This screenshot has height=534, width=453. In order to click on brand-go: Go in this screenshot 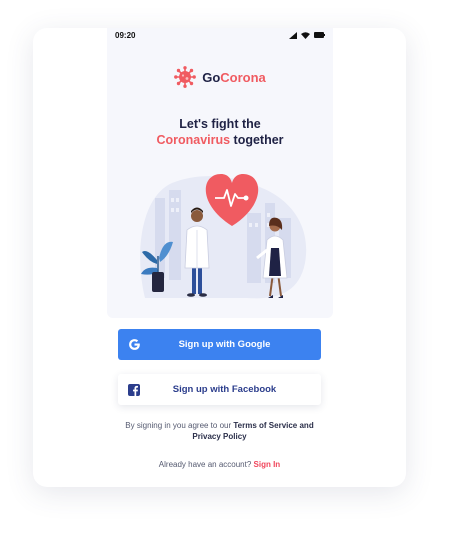, I will do `click(211, 77)`.